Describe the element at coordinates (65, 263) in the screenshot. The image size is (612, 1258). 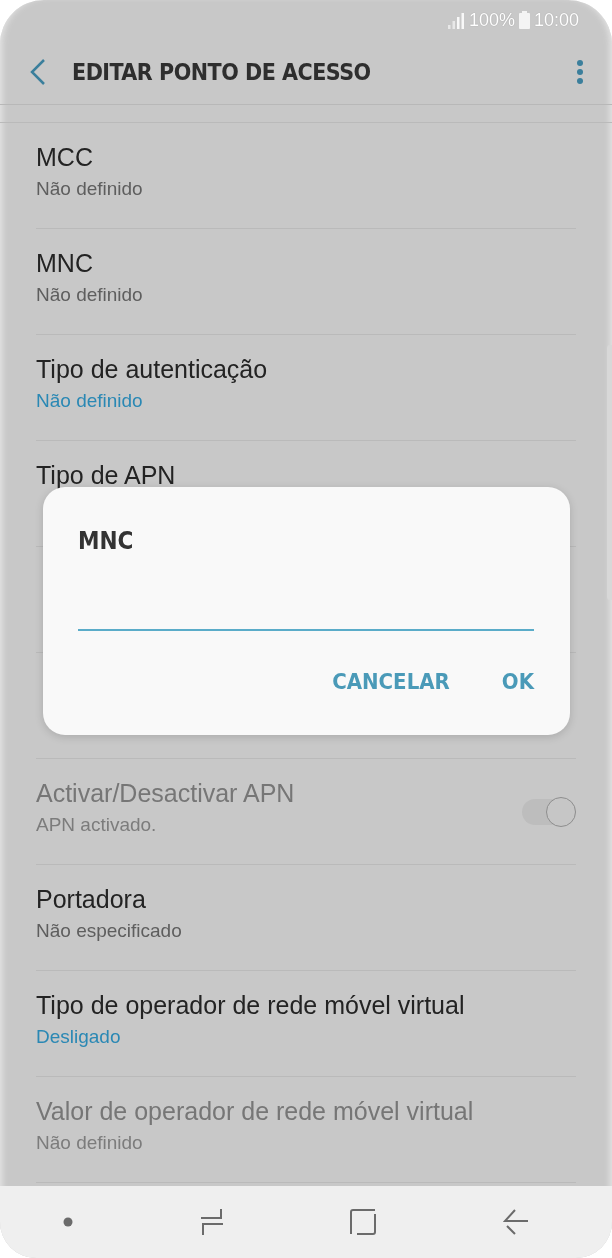
I see `setting-title: MNC` at that location.